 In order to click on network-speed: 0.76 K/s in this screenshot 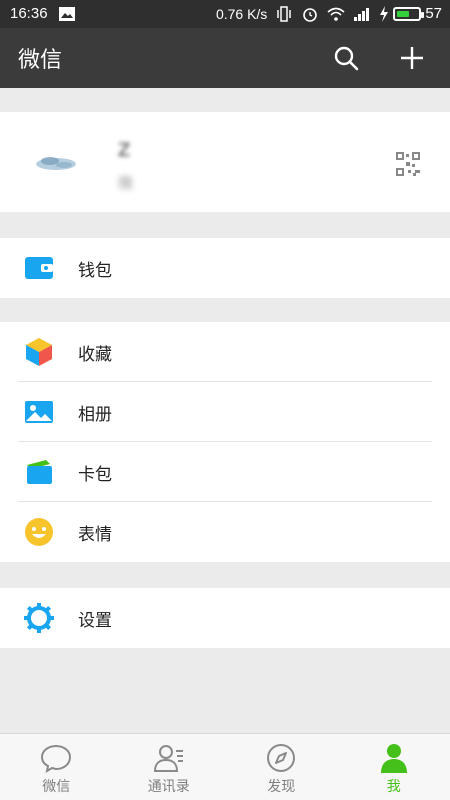, I will do `click(241, 13)`.